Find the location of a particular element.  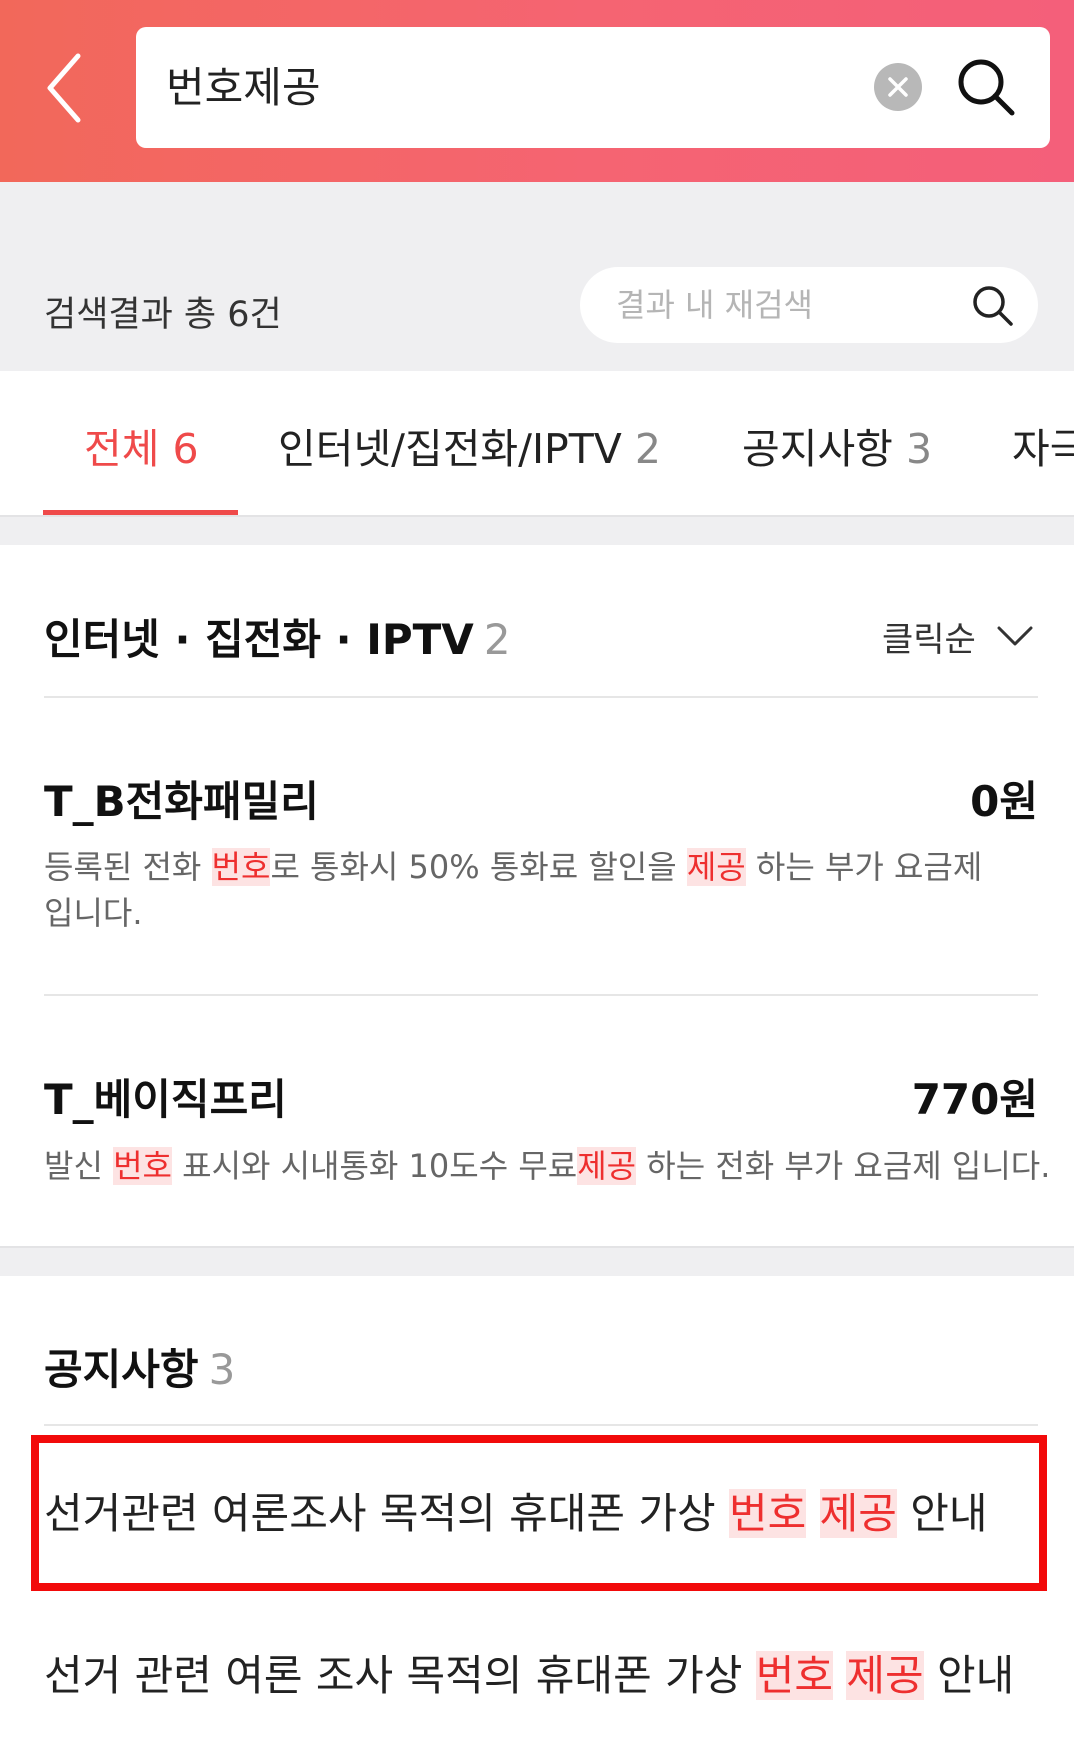

tab-count: 2 is located at coordinates (647, 449).